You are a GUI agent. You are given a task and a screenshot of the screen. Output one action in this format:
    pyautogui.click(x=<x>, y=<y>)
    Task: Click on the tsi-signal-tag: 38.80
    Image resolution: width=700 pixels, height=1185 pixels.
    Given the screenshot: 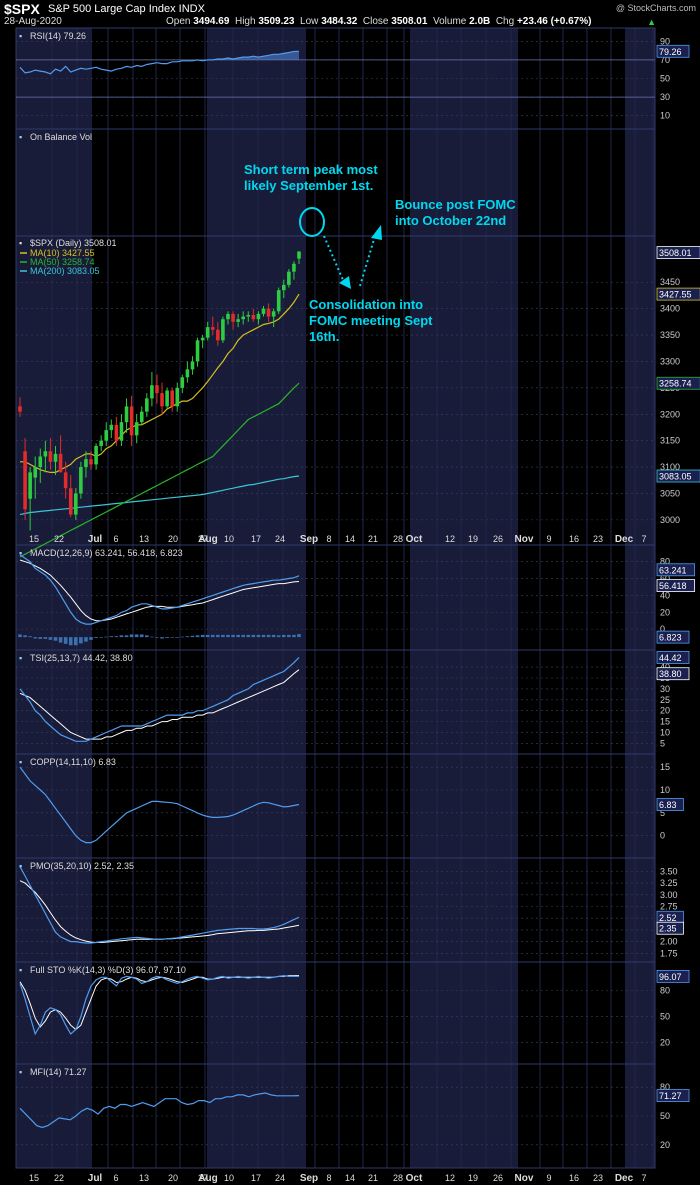 What is the action you would take?
    pyautogui.click(x=670, y=674)
    